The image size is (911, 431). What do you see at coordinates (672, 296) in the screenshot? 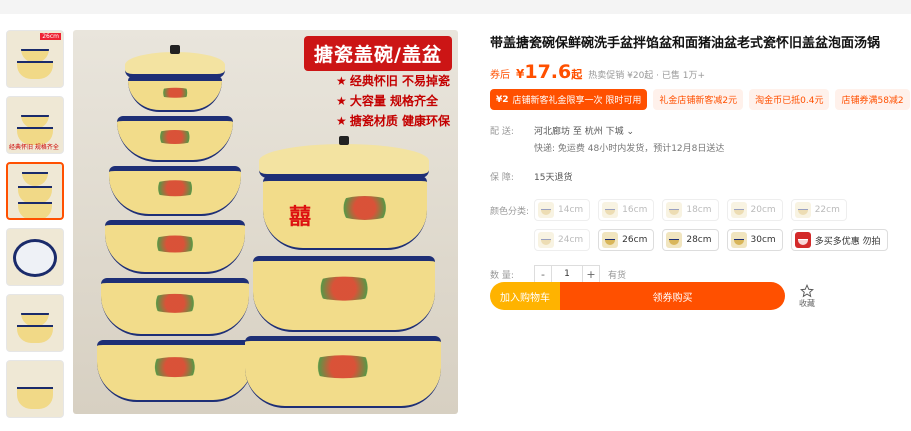
I see `buy-with-coupon-button: 领券购买` at bounding box center [672, 296].